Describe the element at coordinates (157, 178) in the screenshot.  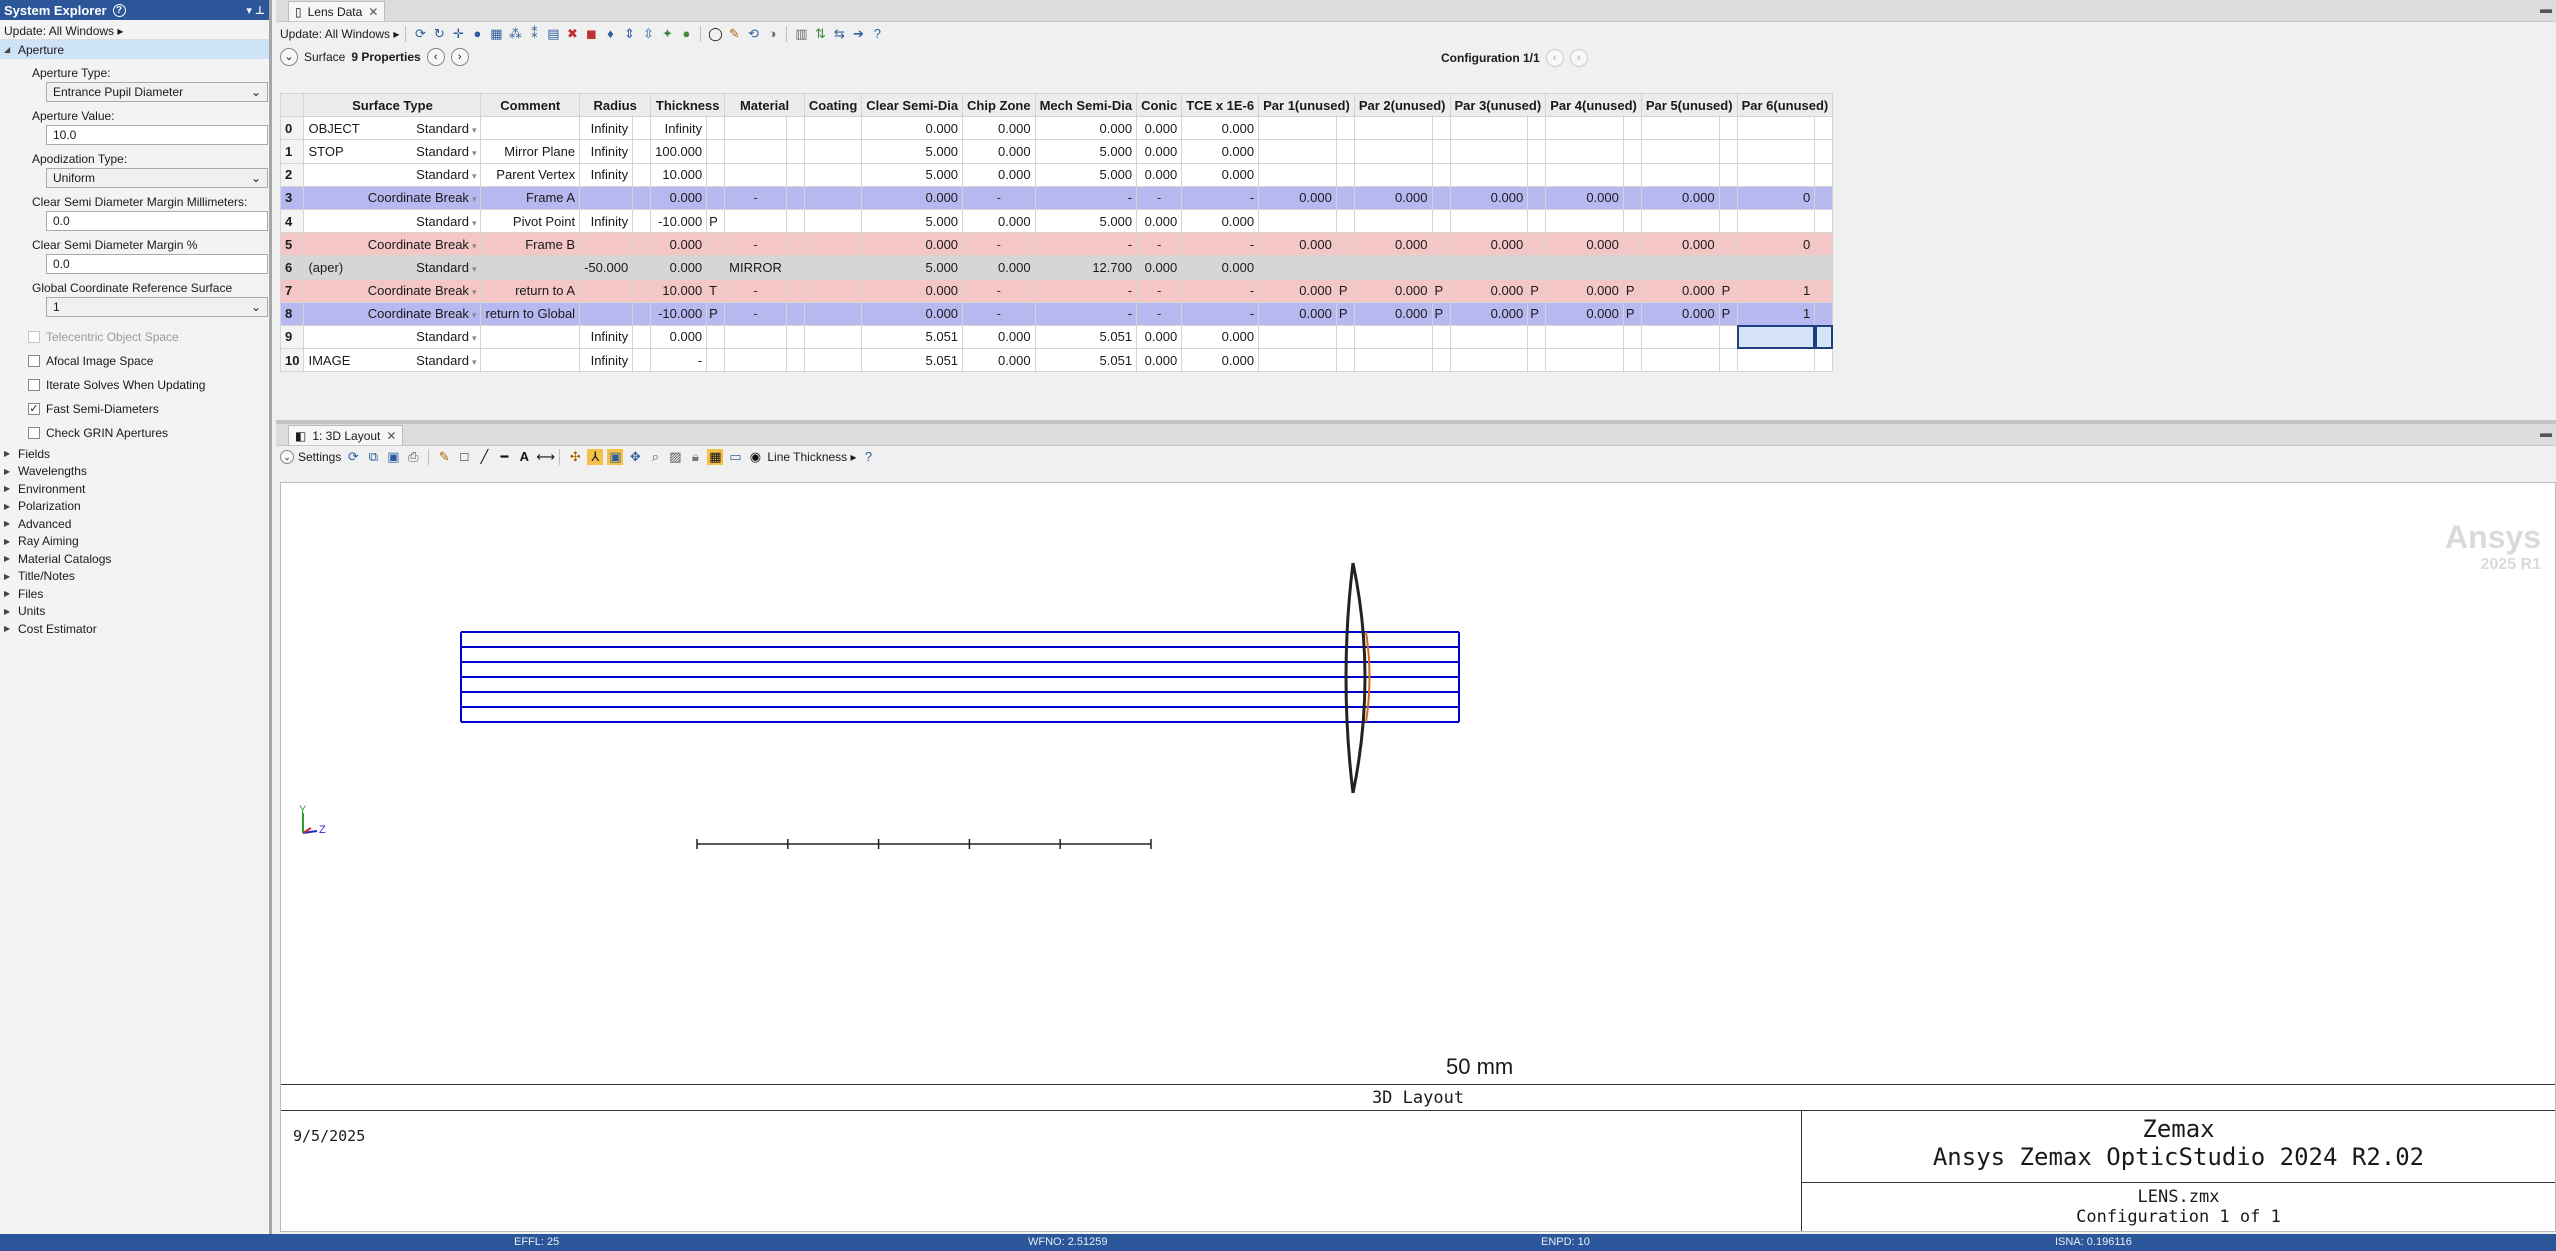
I see `apodization-select: Uniform ⌄` at that location.